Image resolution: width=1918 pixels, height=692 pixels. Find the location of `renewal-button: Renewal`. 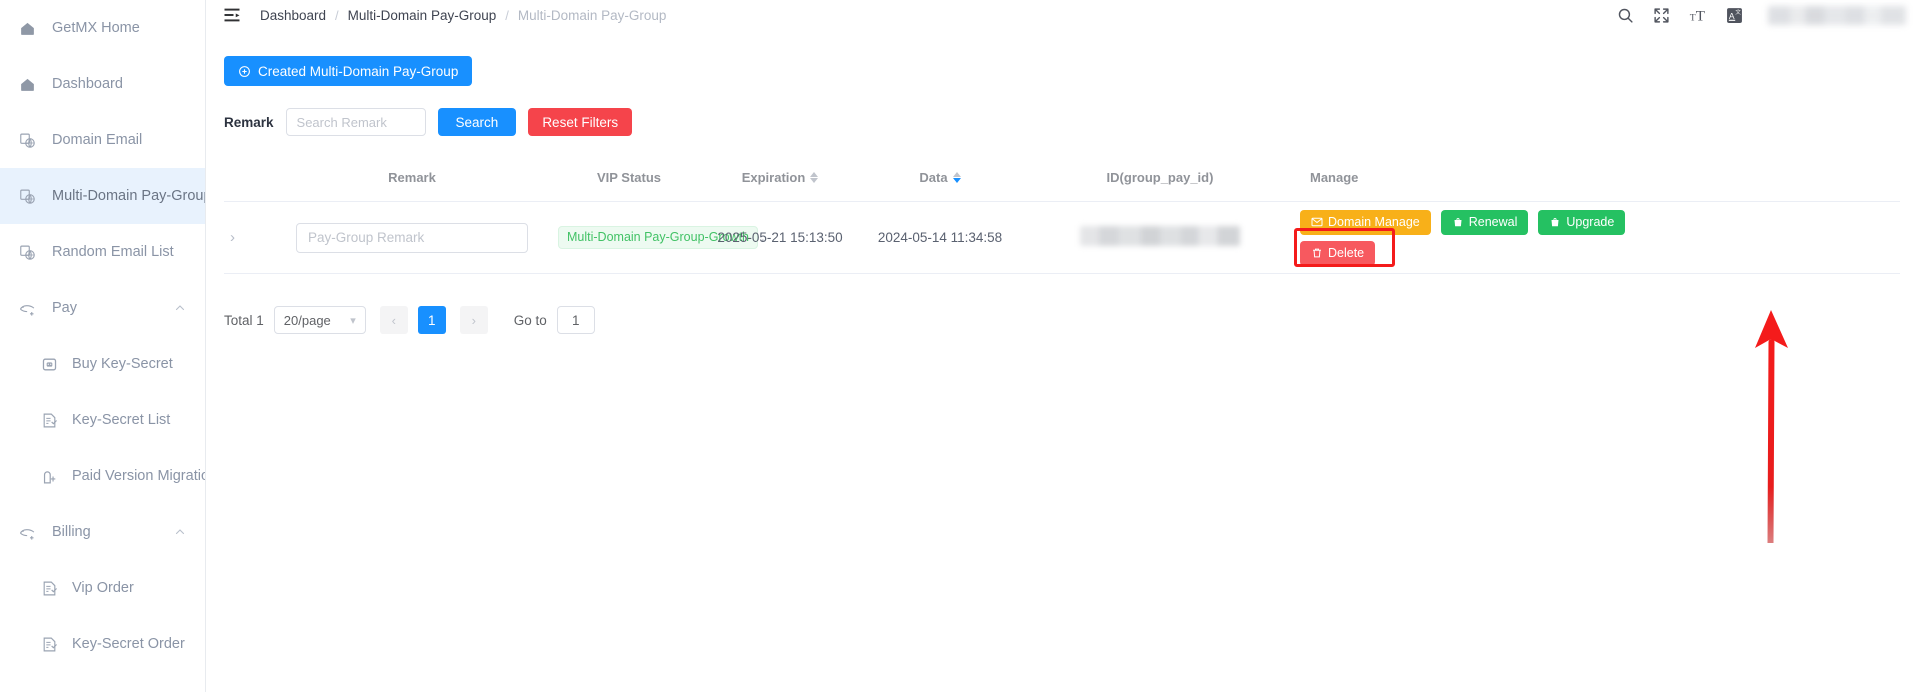

renewal-button: Renewal is located at coordinates (1484, 222).